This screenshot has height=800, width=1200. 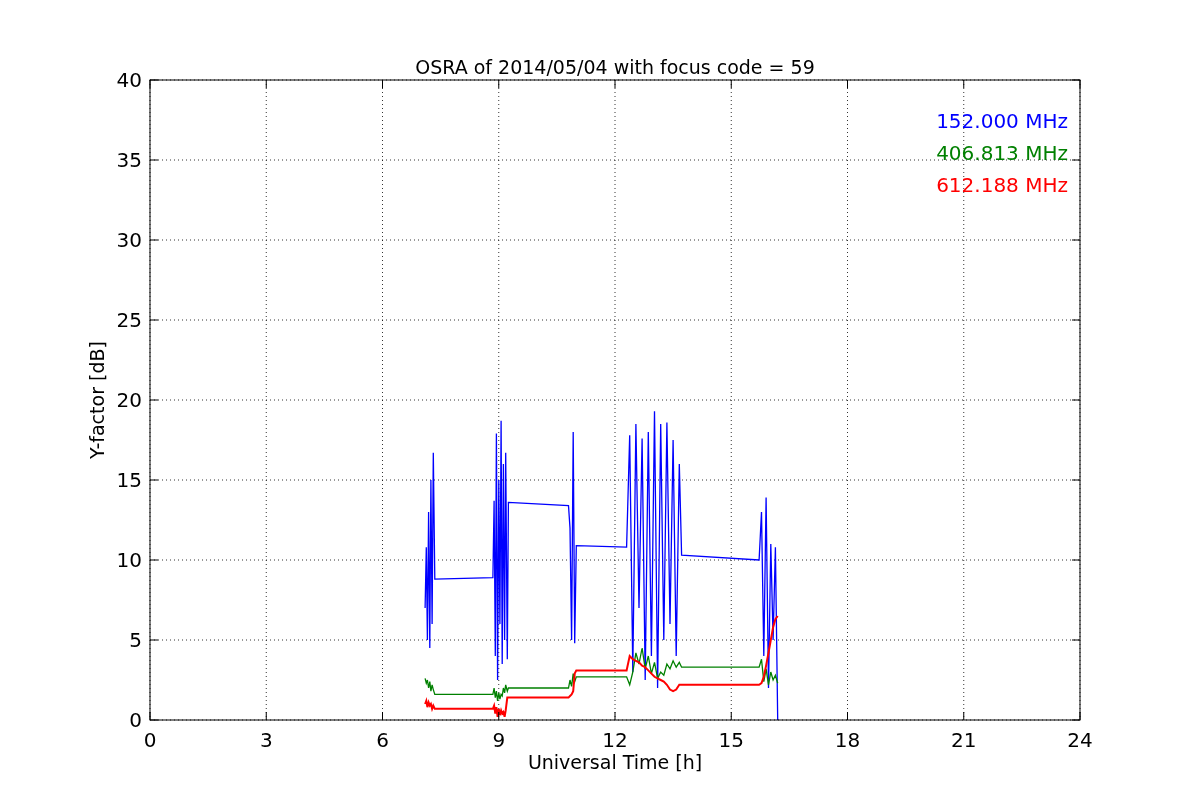 What do you see at coordinates (499, 740) in the screenshot?
I see `tick-label: 9` at bounding box center [499, 740].